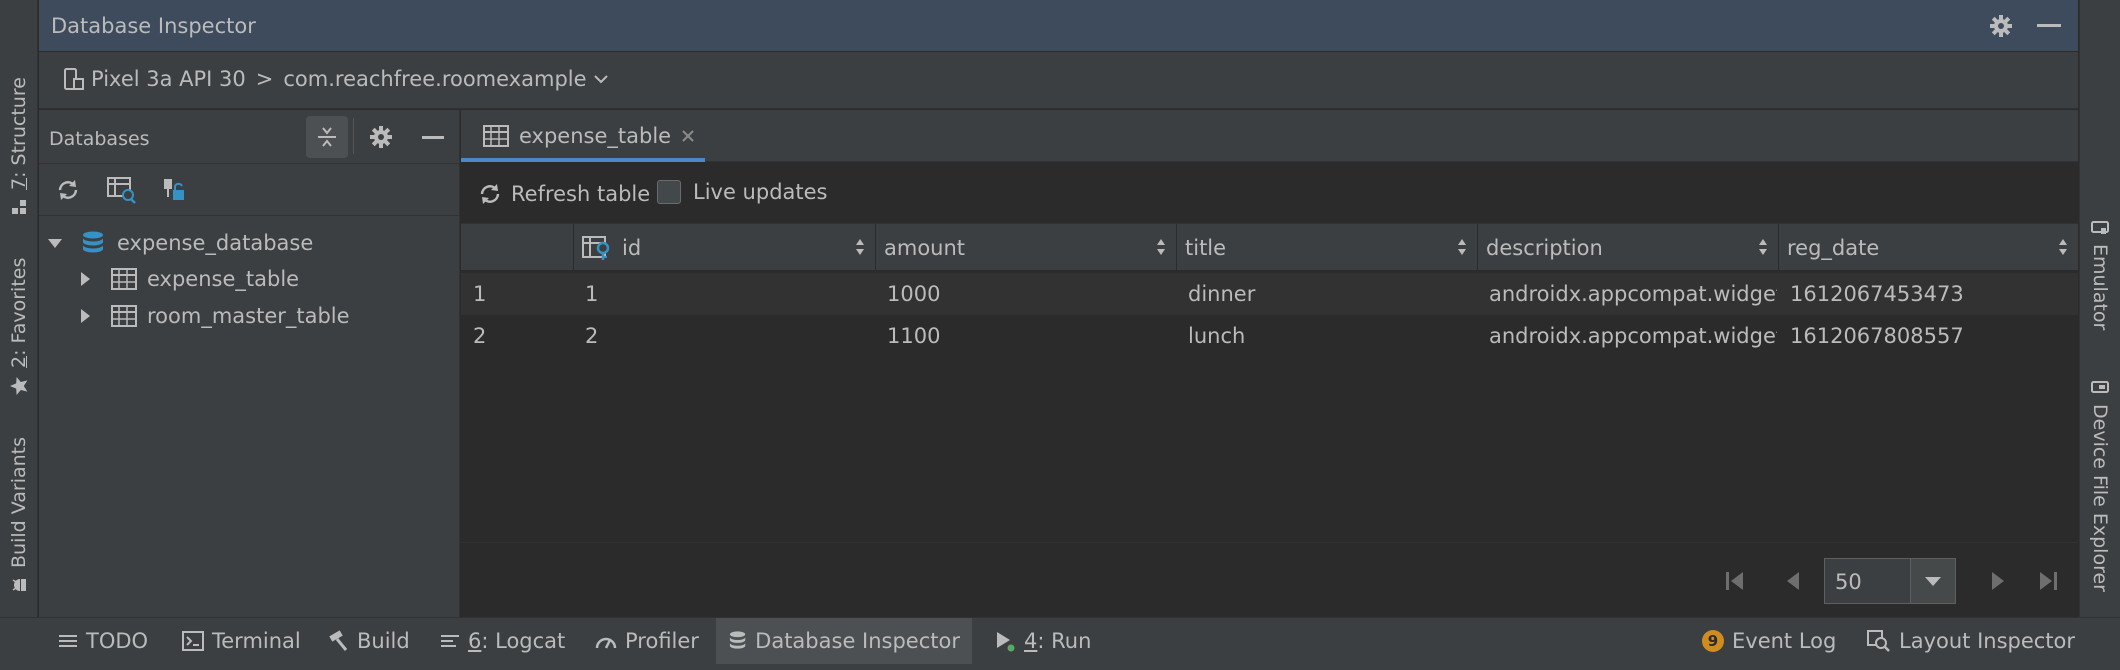 The height and width of the screenshot is (670, 2120). I want to click on terminal-label: Terminal, so click(256, 641).